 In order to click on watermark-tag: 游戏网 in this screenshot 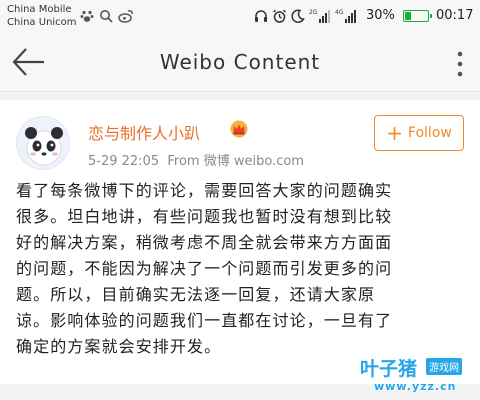, I will do `click(444, 366)`.